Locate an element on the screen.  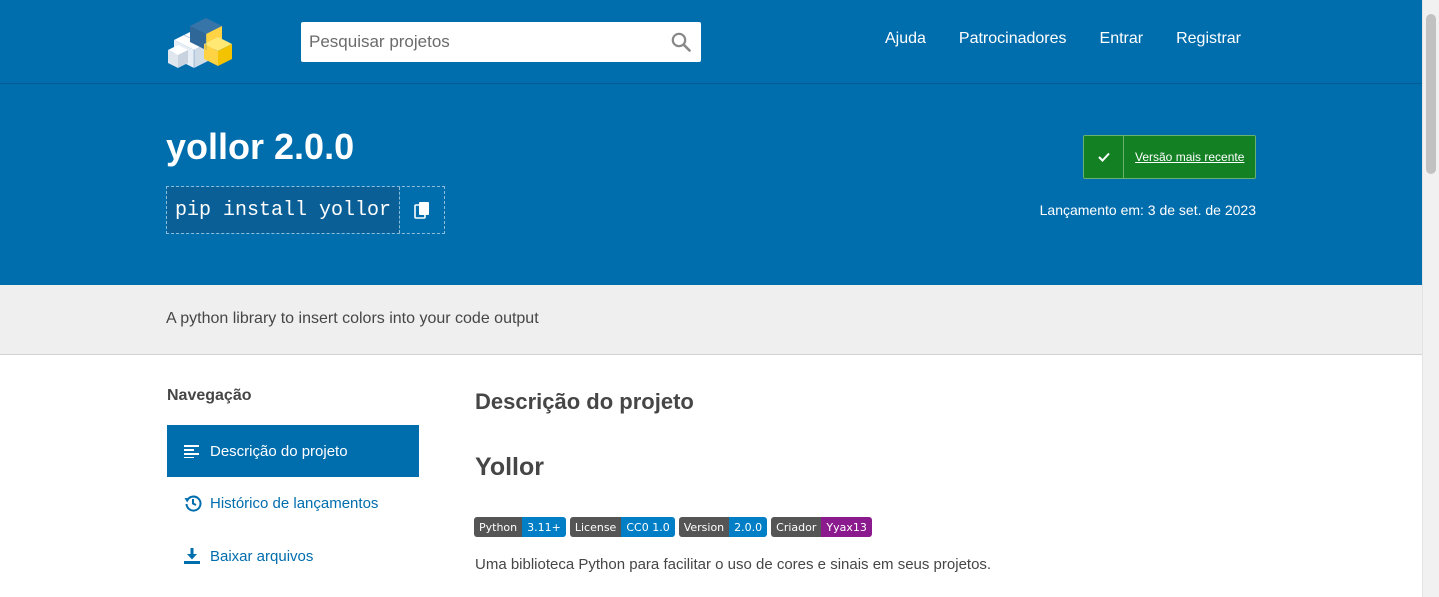
vertical-scrollbar is located at coordinates (1430, 298).